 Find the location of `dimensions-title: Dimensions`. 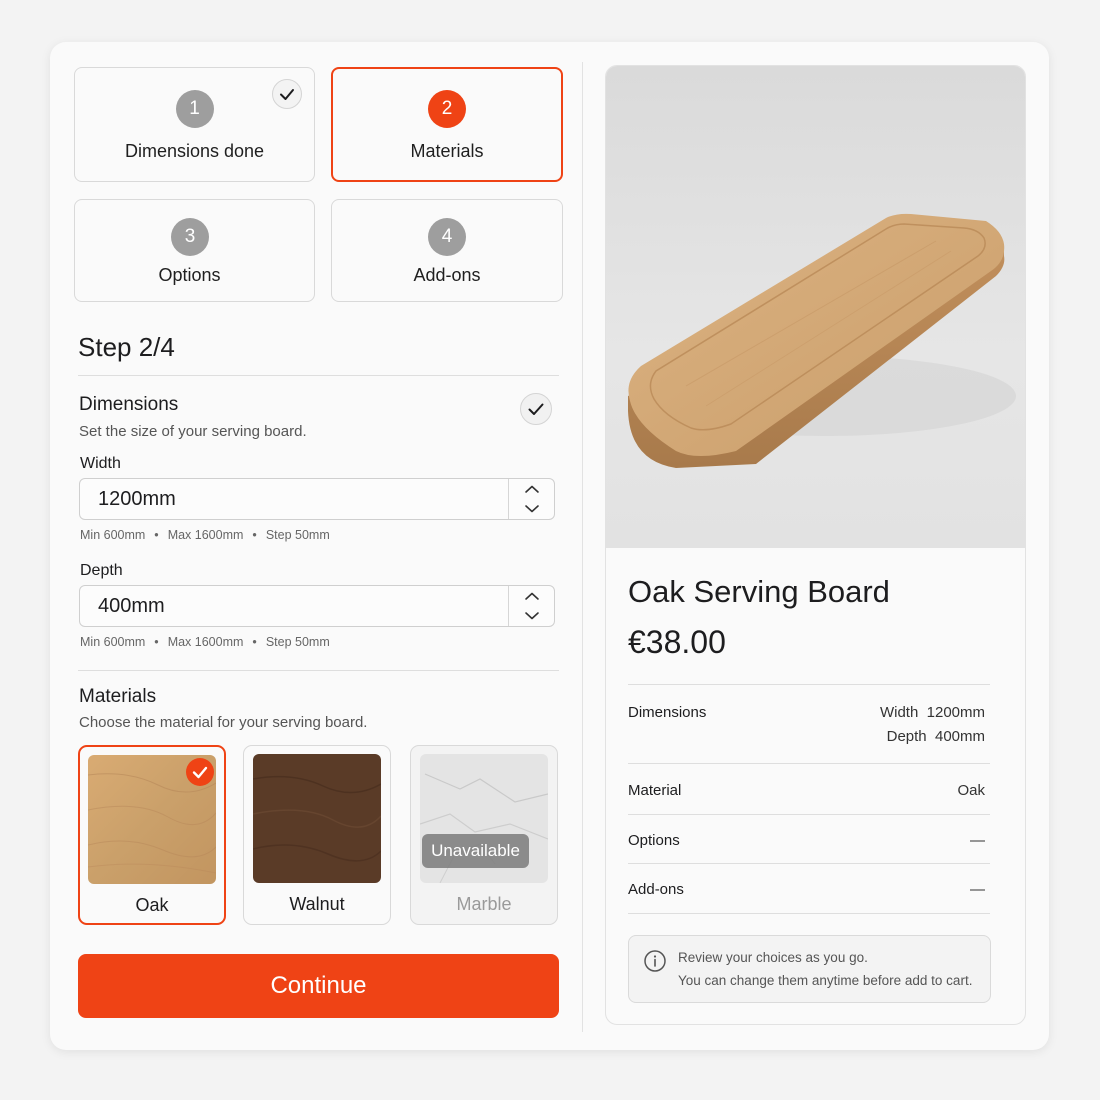

dimensions-title: Dimensions is located at coordinates (129, 404).